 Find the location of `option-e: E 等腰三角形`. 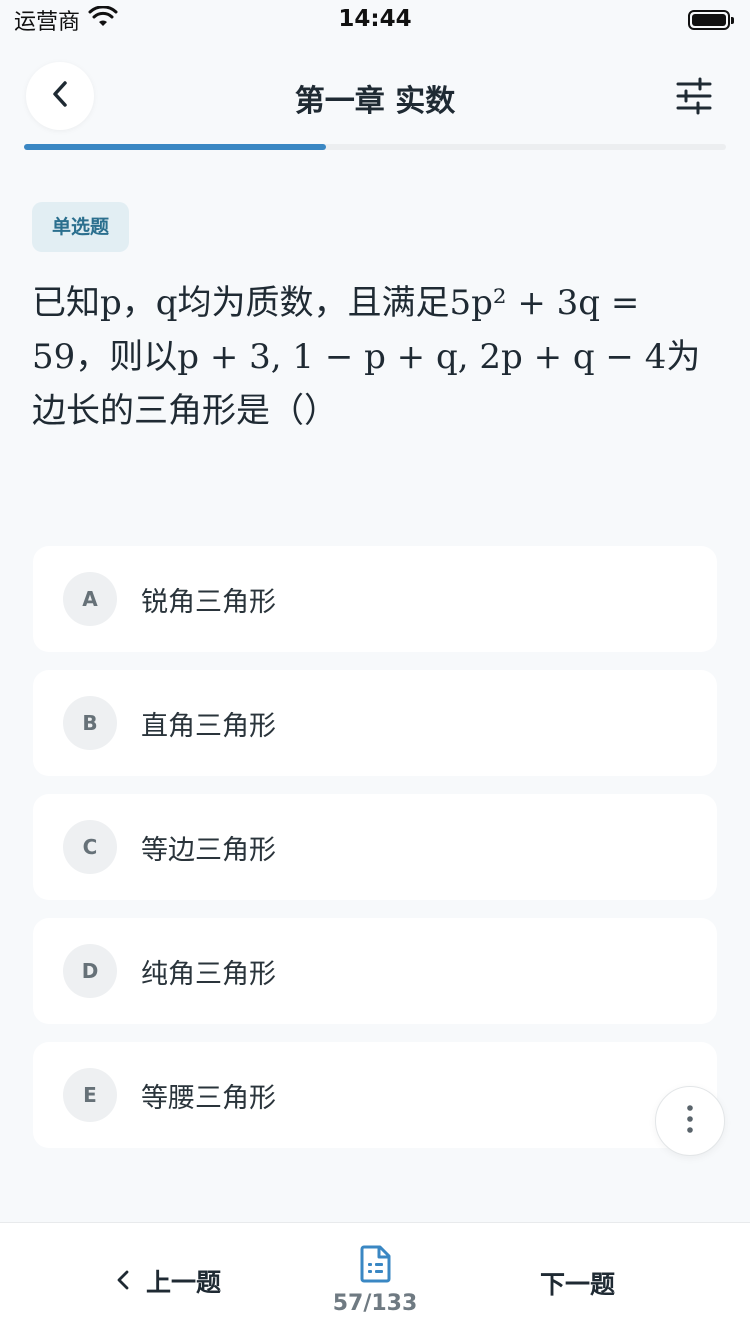

option-e: E 等腰三角形 is located at coordinates (375, 1095).